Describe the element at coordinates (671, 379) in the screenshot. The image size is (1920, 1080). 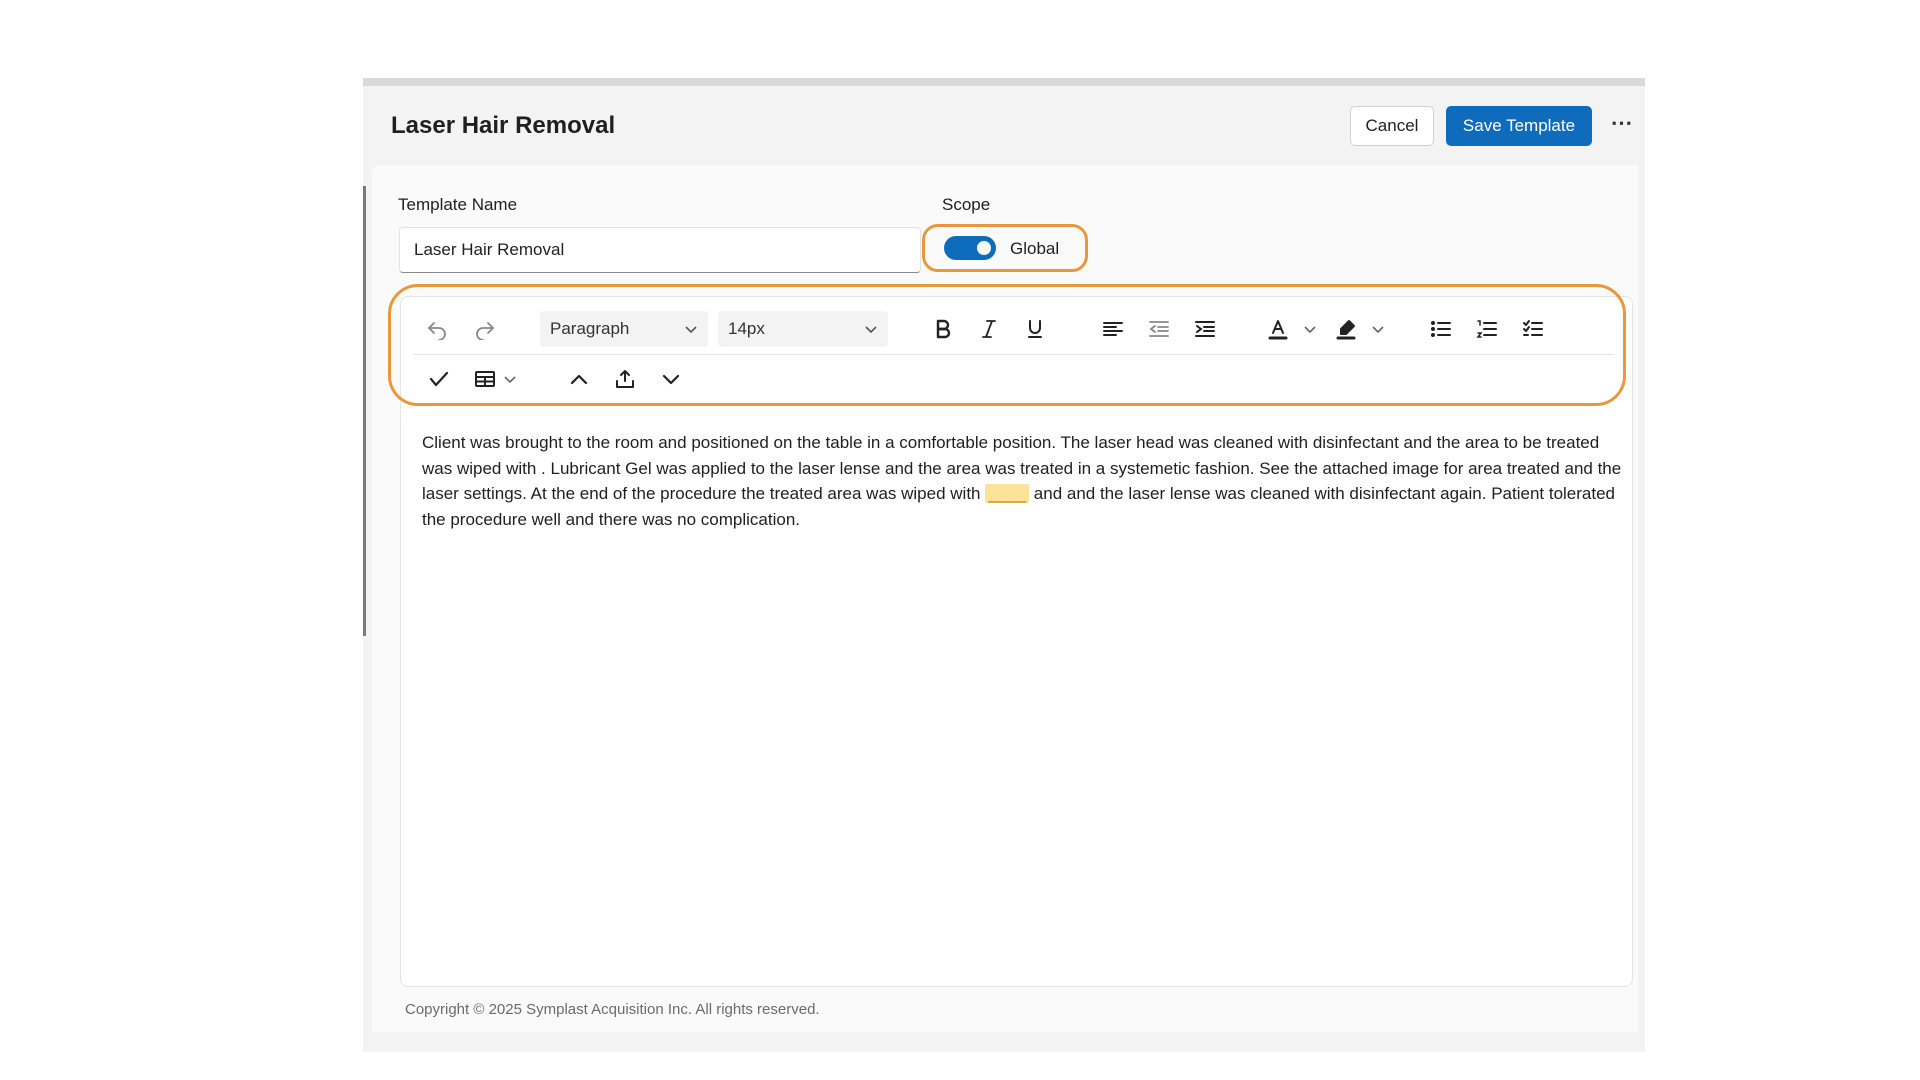
I see `move-down-icon` at that location.